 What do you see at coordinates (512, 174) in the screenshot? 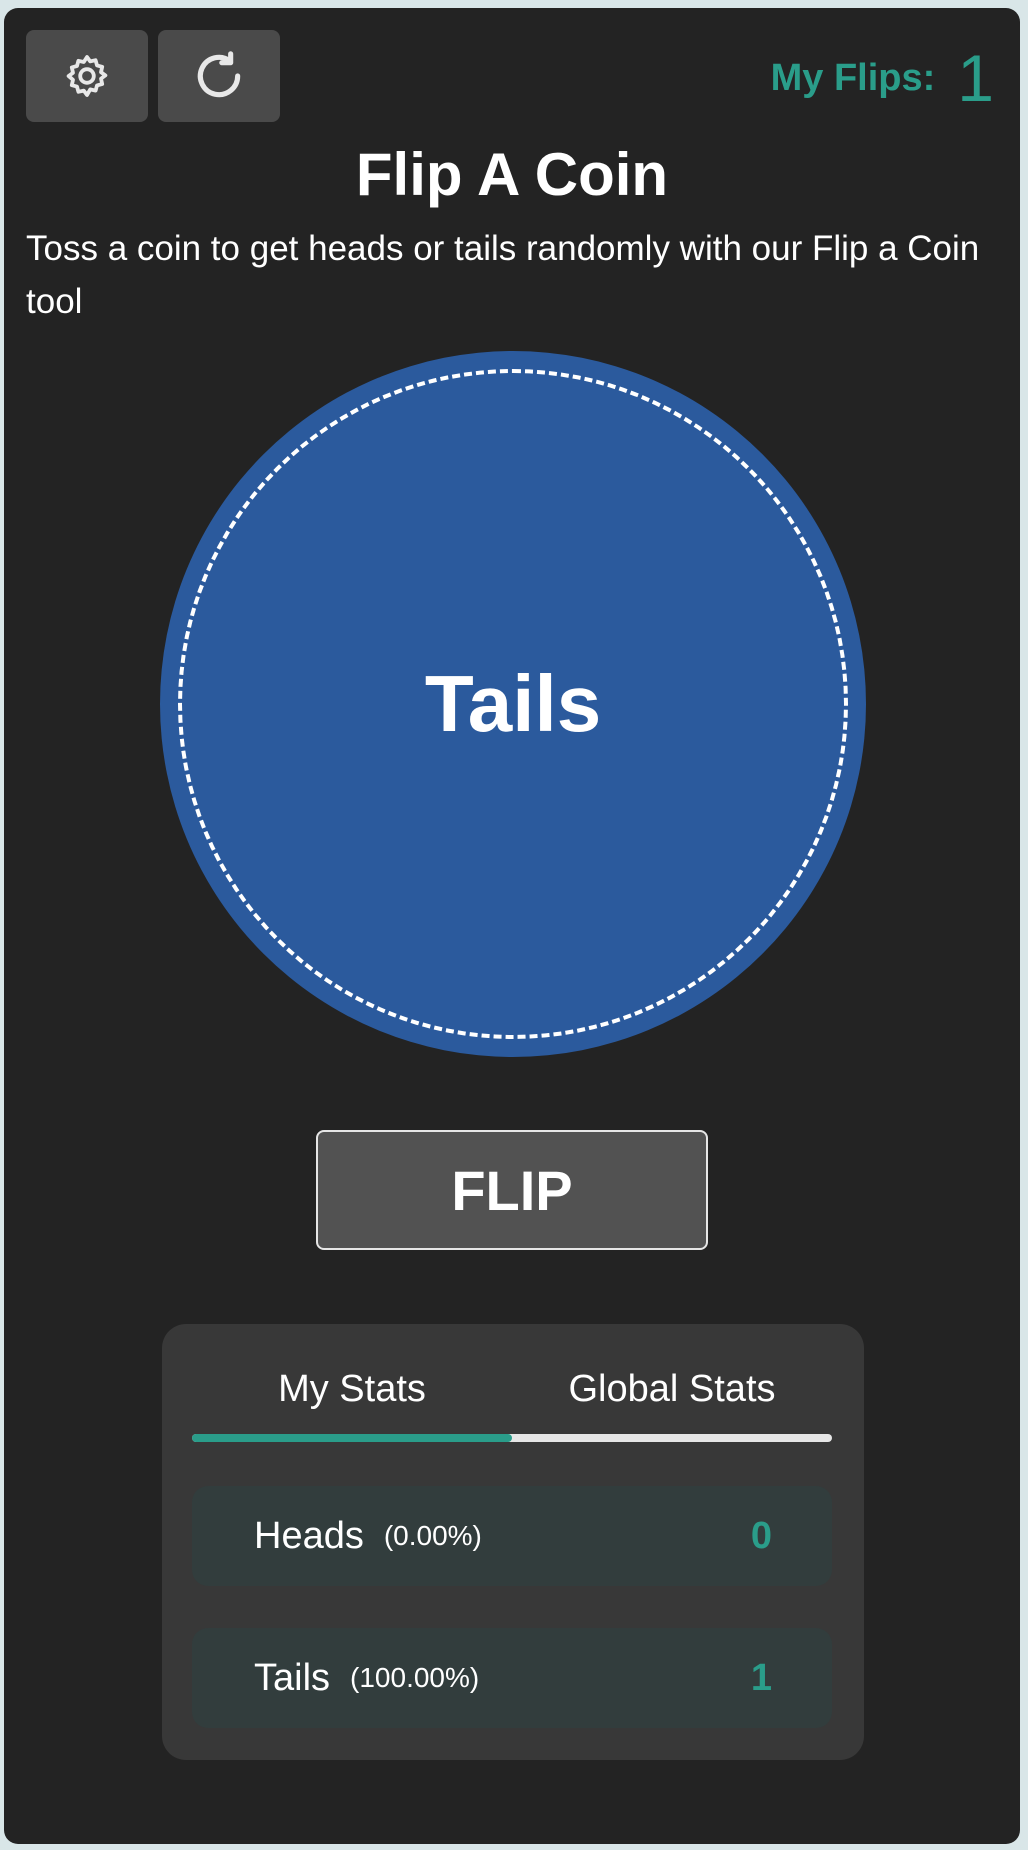
I see `page-title: Flip A Coin` at bounding box center [512, 174].